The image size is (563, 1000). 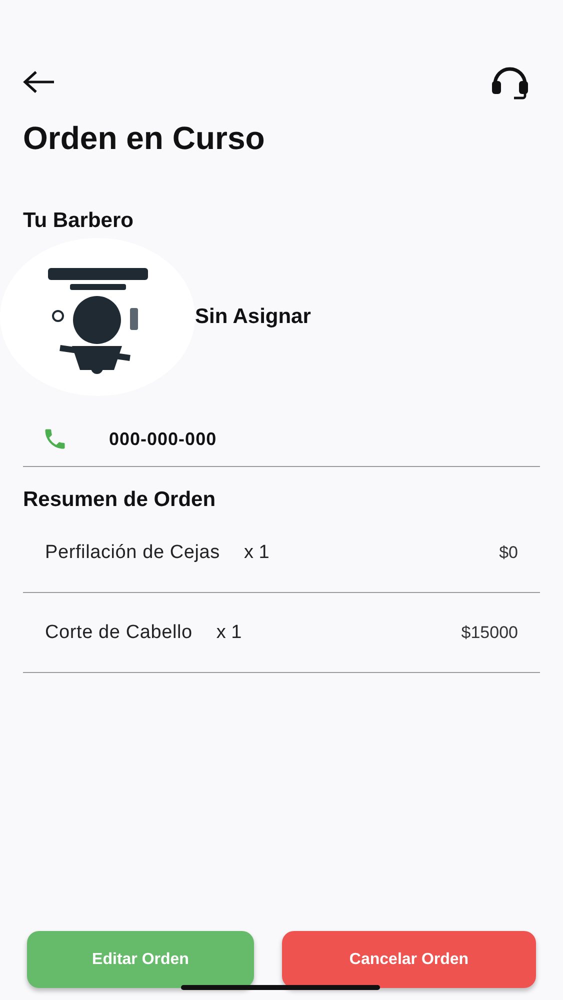 What do you see at coordinates (163, 439) in the screenshot?
I see `phone-number: 000-000-000` at bounding box center [163, 439].